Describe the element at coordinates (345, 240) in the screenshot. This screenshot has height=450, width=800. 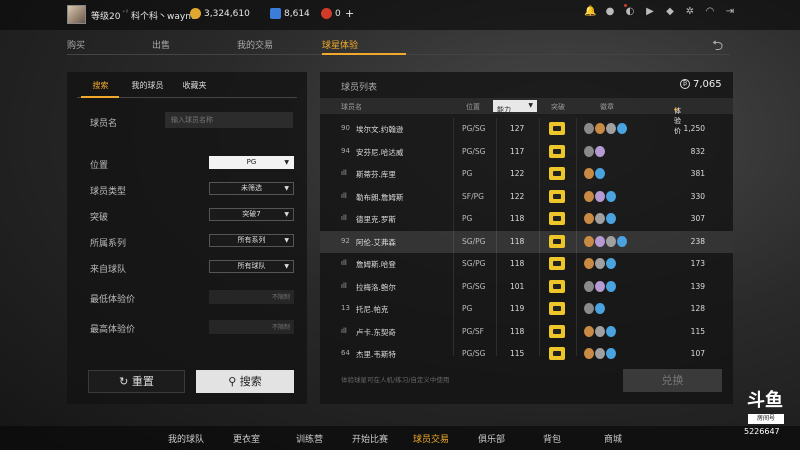
I see `player-rating: 92` at that location.